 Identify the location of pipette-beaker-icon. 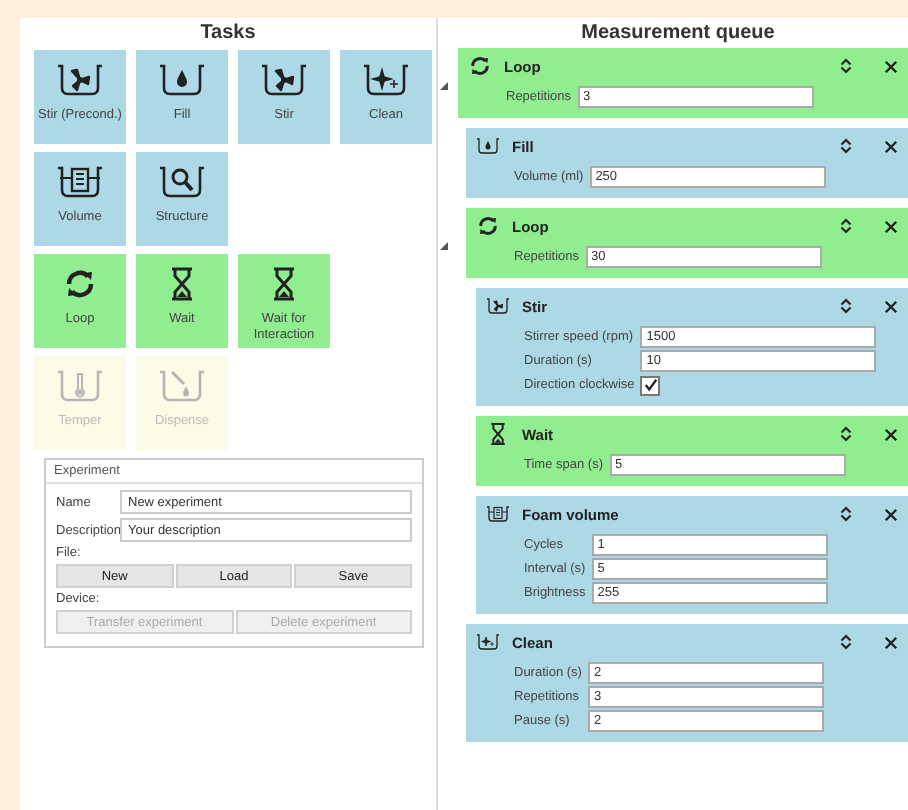
(182, 386).